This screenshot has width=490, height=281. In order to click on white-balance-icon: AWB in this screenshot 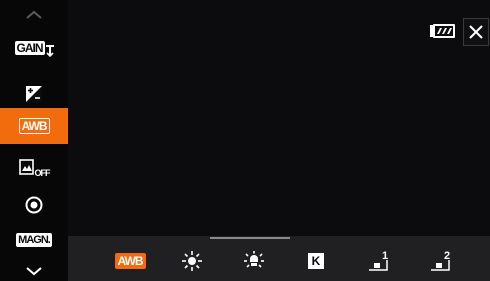, I will do `click(34, 126)`.